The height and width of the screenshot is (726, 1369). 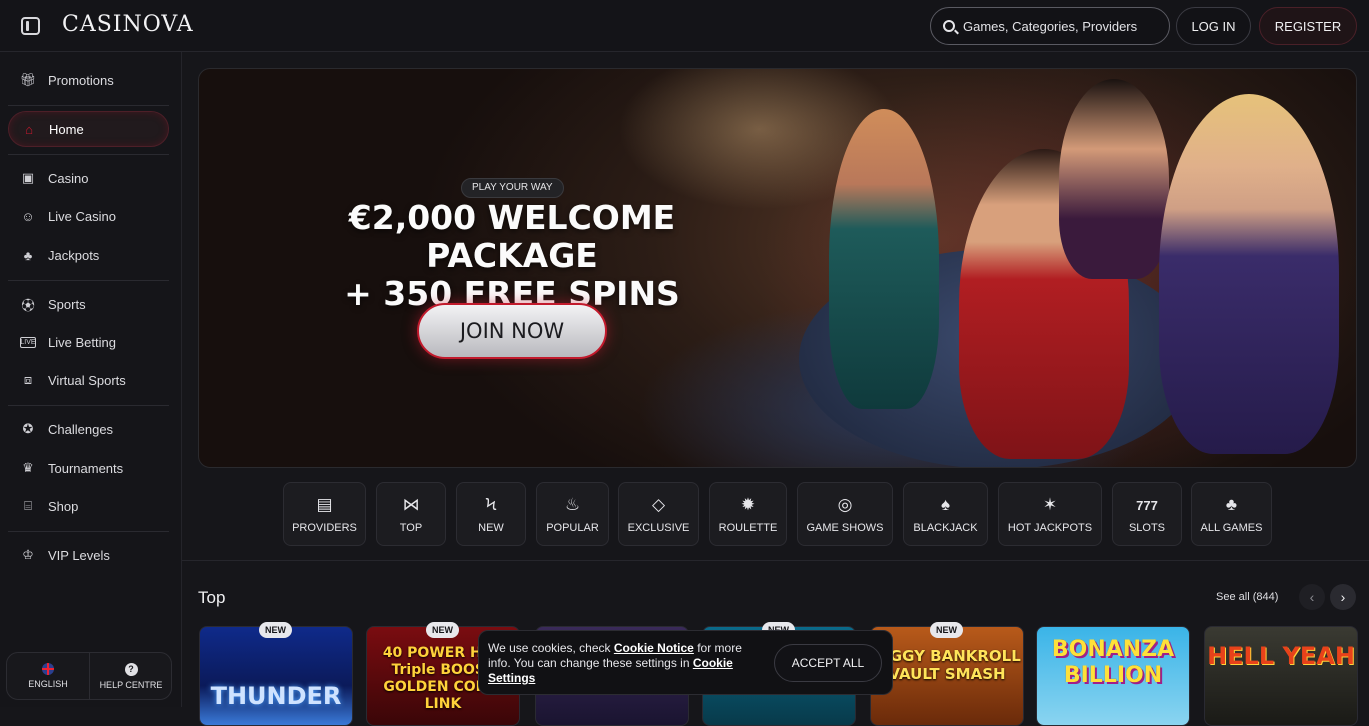 I want to click on sidebar-item-label: Live Casino, so click(x=82, y=216).